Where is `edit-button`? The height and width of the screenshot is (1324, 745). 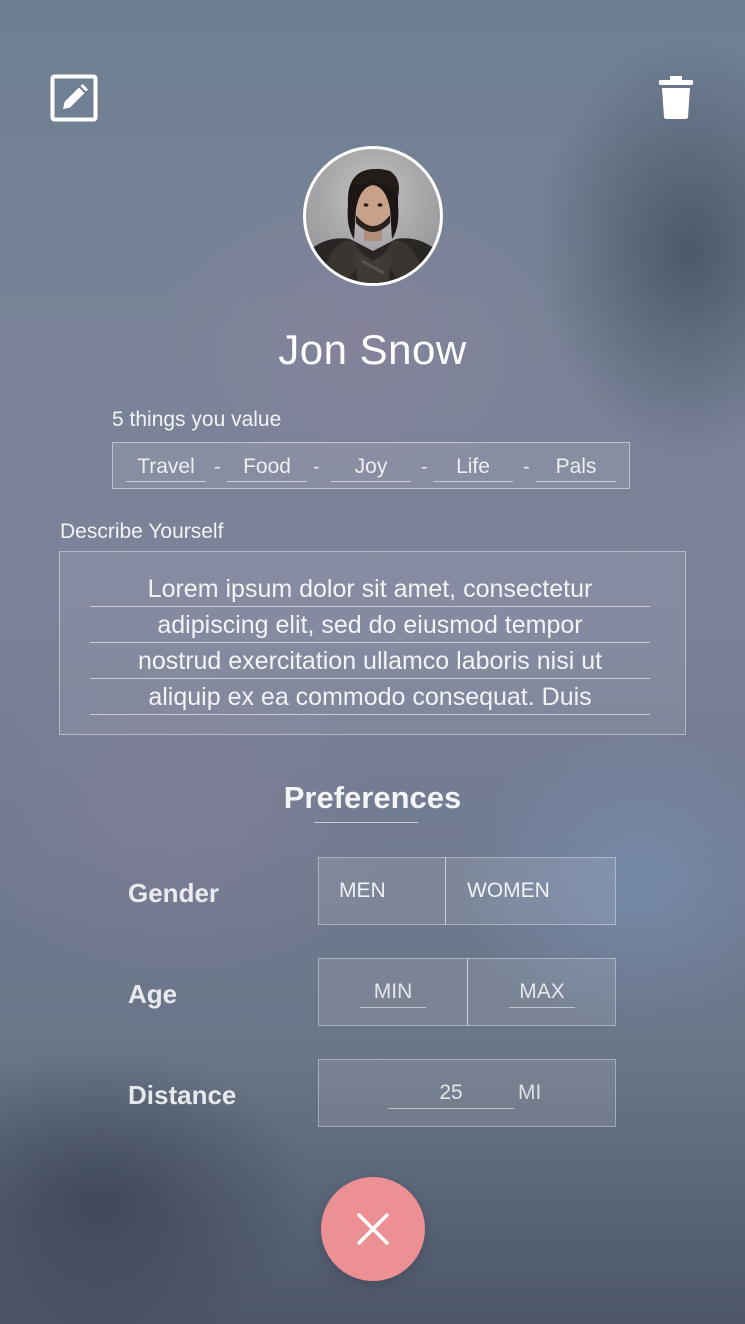 edit-button is located at coordinates (74, 98).